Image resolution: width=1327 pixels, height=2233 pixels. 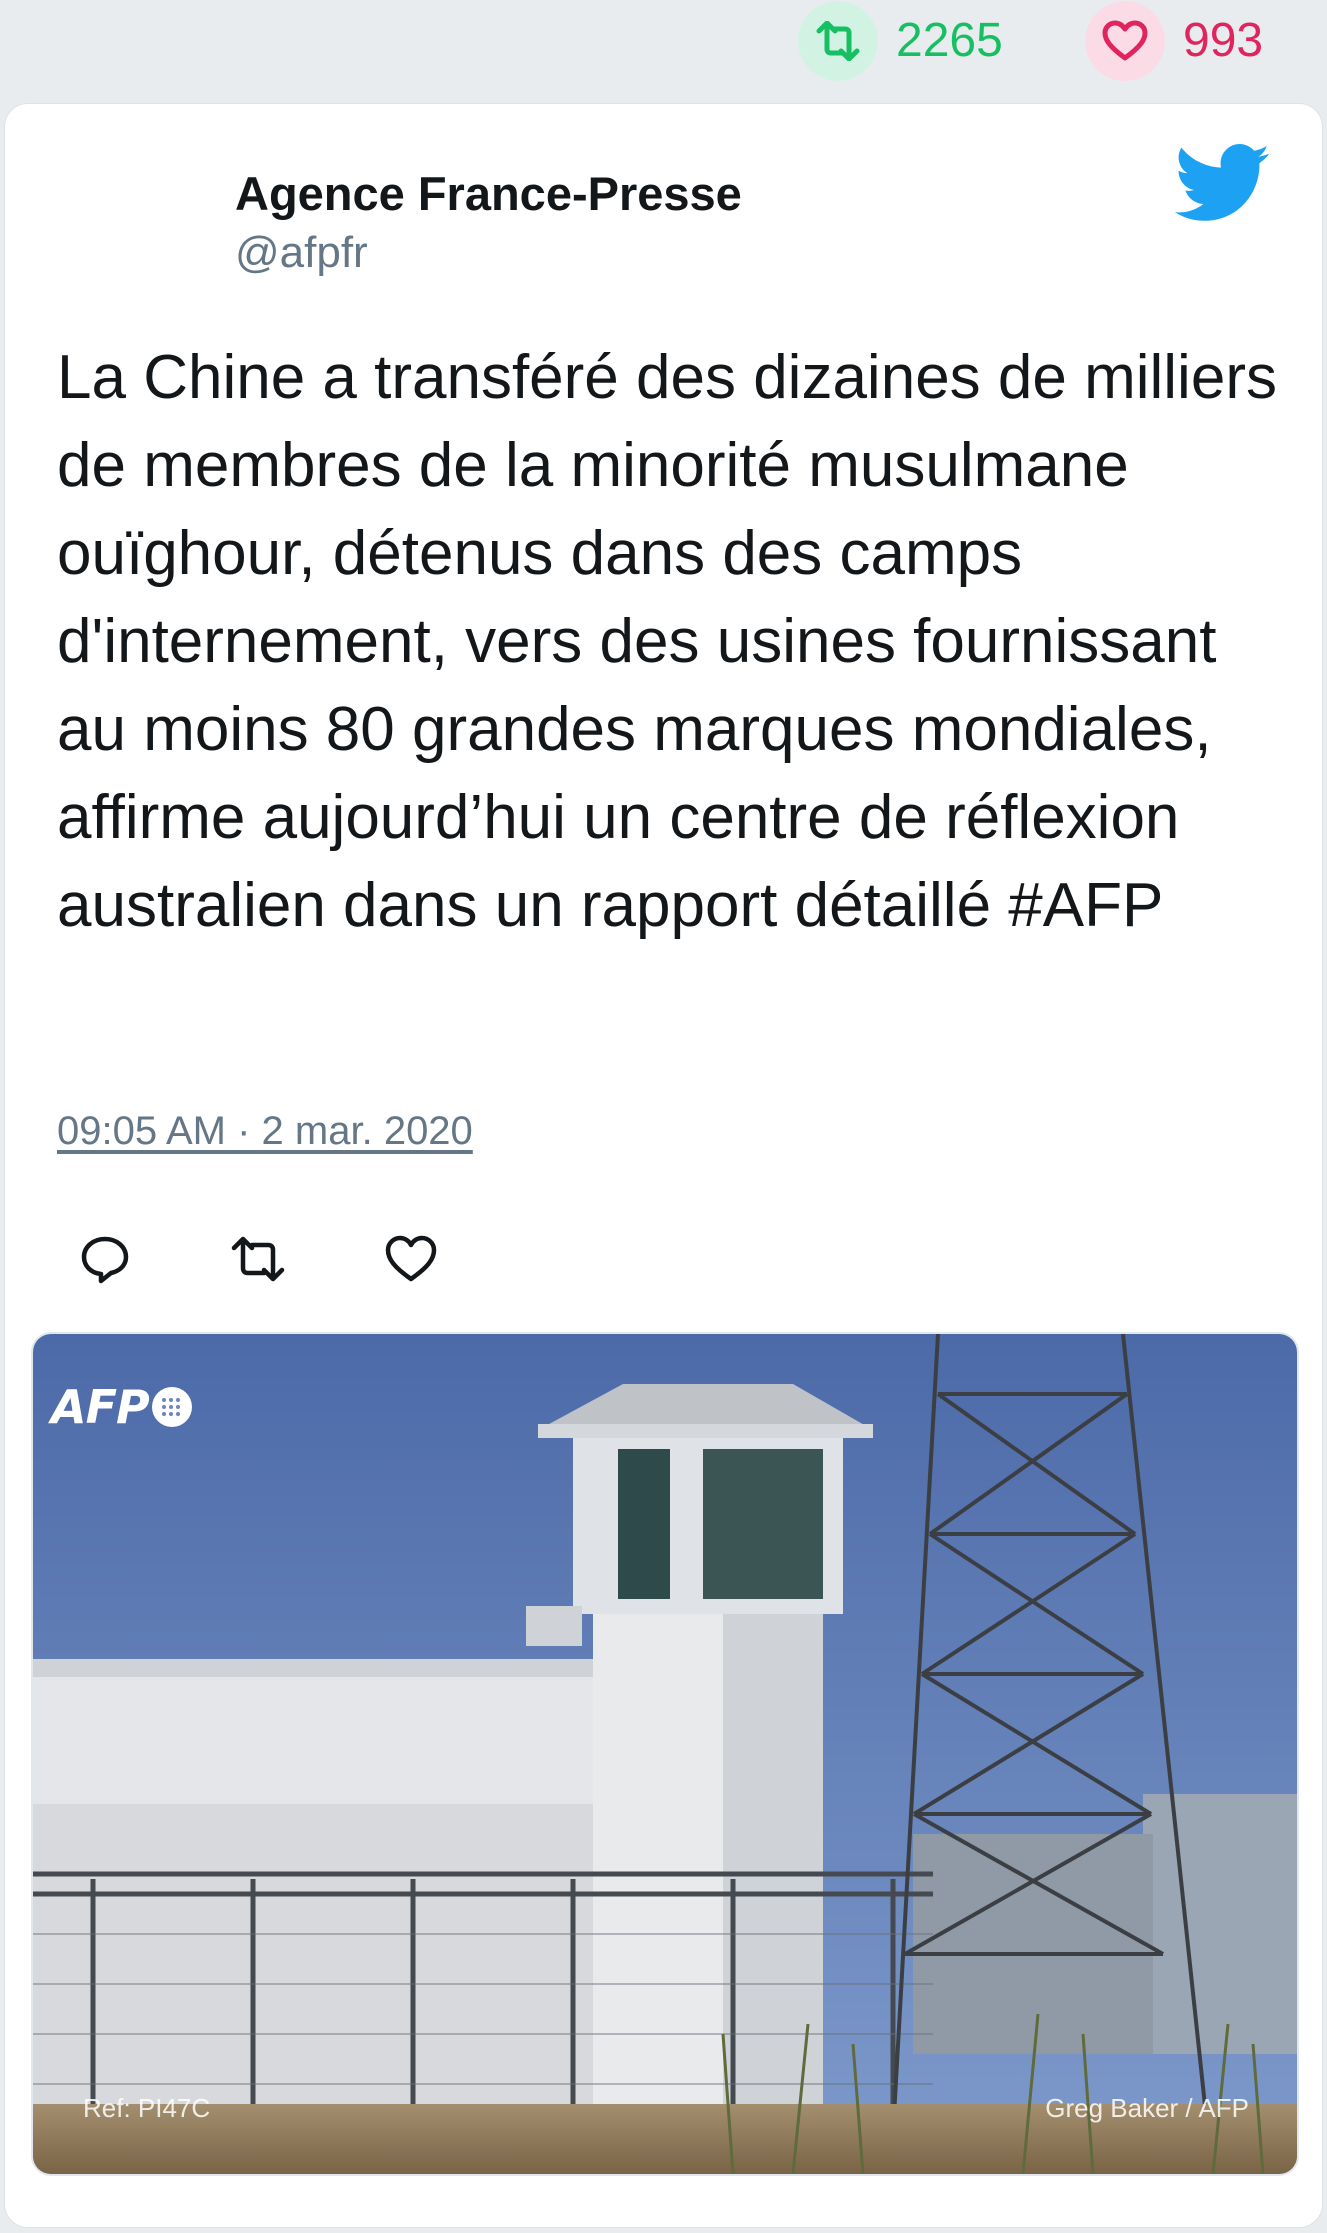 What do you see at coordinates (265, 1131) in the screenshot?
I see `tweet-timestamp: 09:05 AM · 2 mar. 2020` at bounding box center [265, 1131].